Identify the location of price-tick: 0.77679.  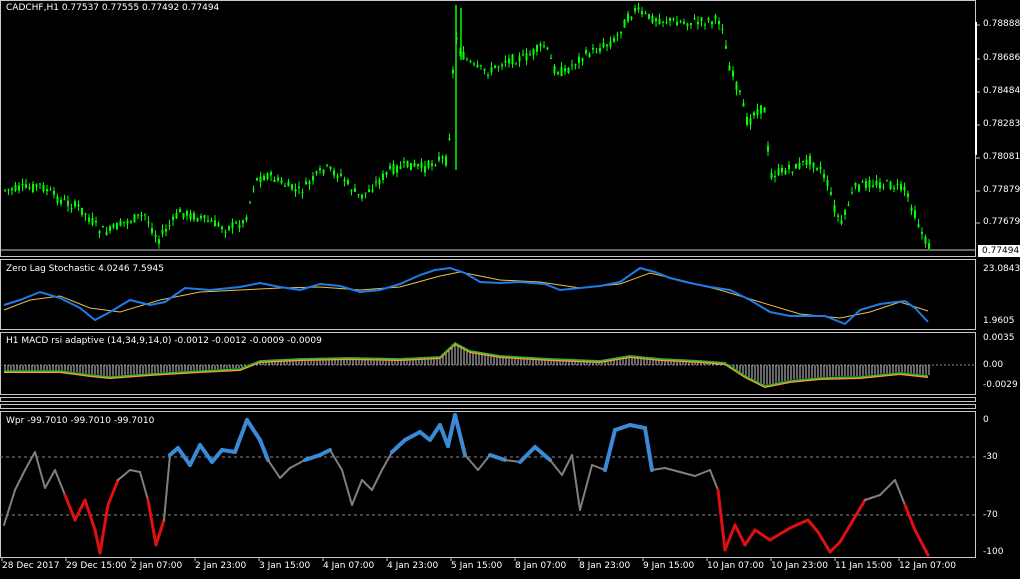
(1001, 222).